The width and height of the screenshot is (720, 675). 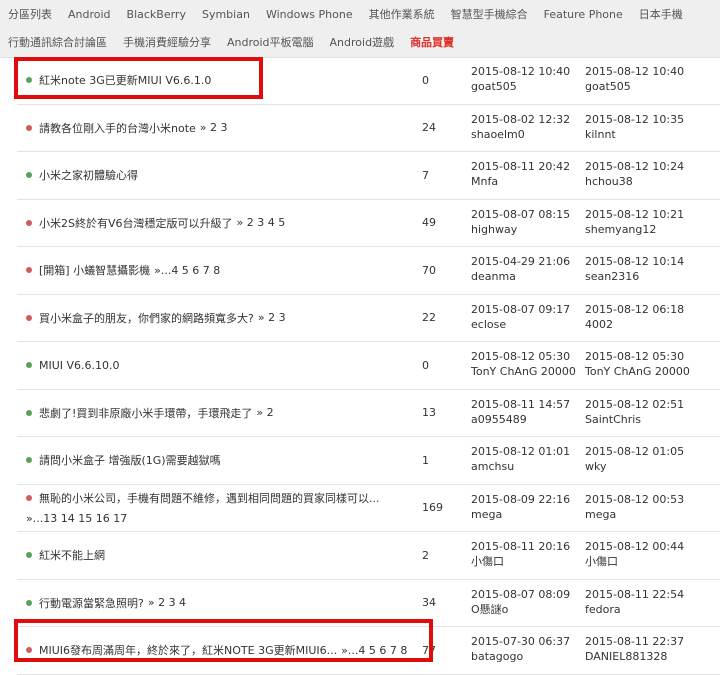 What do you see at coordinates (138, 78) in the screenshot?
I see `highlight-box-top` at bounding box center [138, 78].